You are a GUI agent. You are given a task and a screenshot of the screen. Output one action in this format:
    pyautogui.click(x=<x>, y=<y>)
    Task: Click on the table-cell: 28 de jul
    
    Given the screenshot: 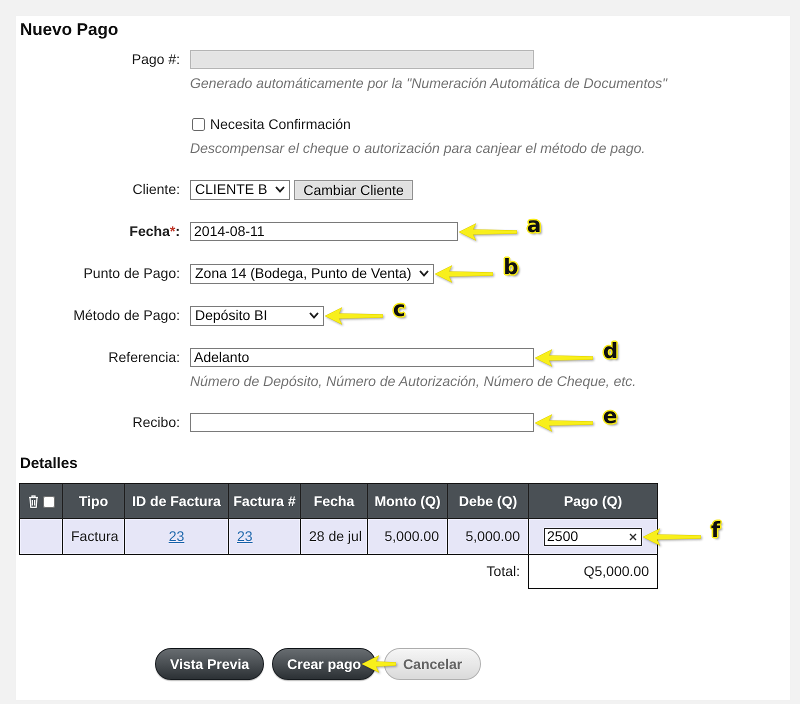 What is the action you would take?
    pyautogui.click(x=334, y=536)
    